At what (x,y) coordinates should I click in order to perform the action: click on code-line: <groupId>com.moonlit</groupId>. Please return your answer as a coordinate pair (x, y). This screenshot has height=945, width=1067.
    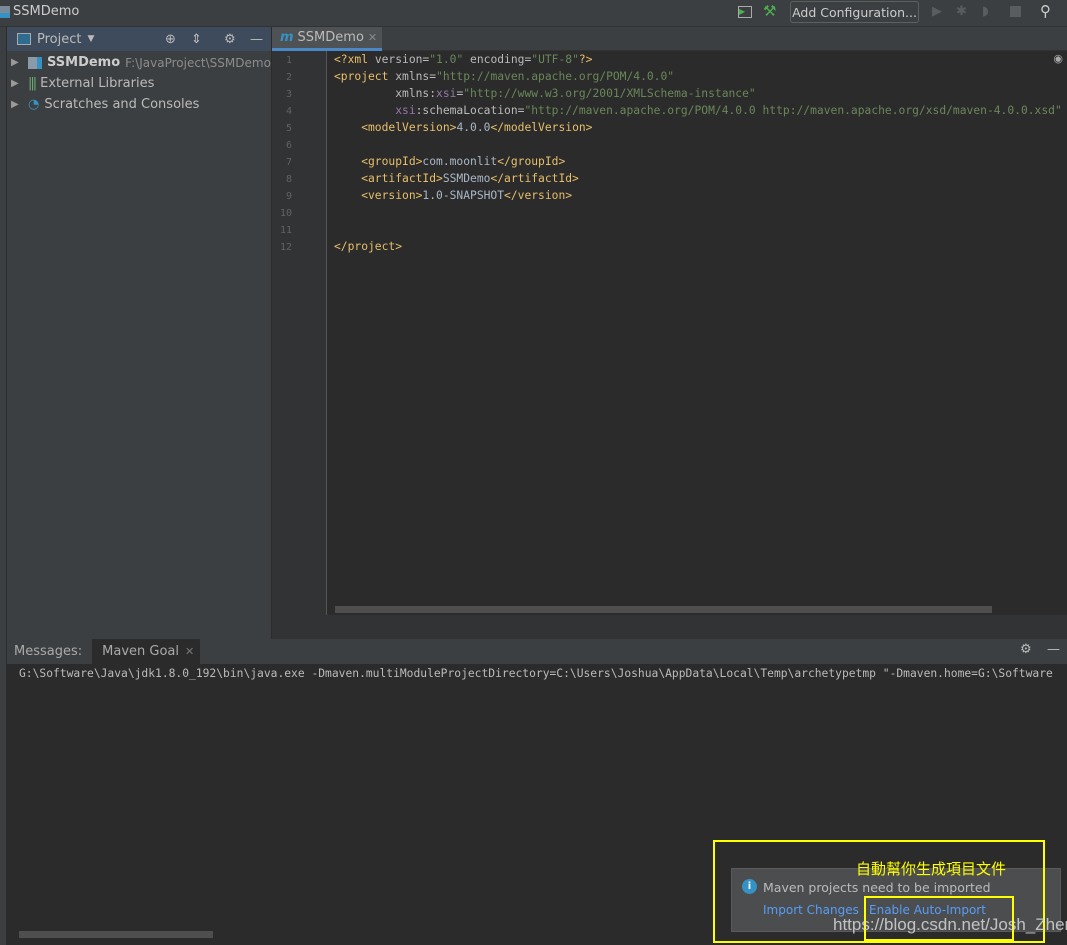
    Looking at the image, I should click on (449, 161).